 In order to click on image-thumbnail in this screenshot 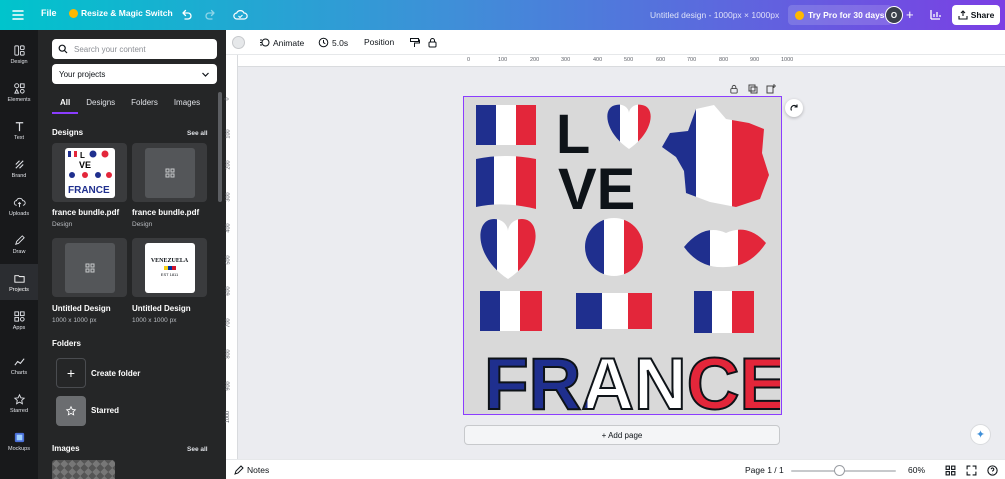, I will do `click(83, 469)`.